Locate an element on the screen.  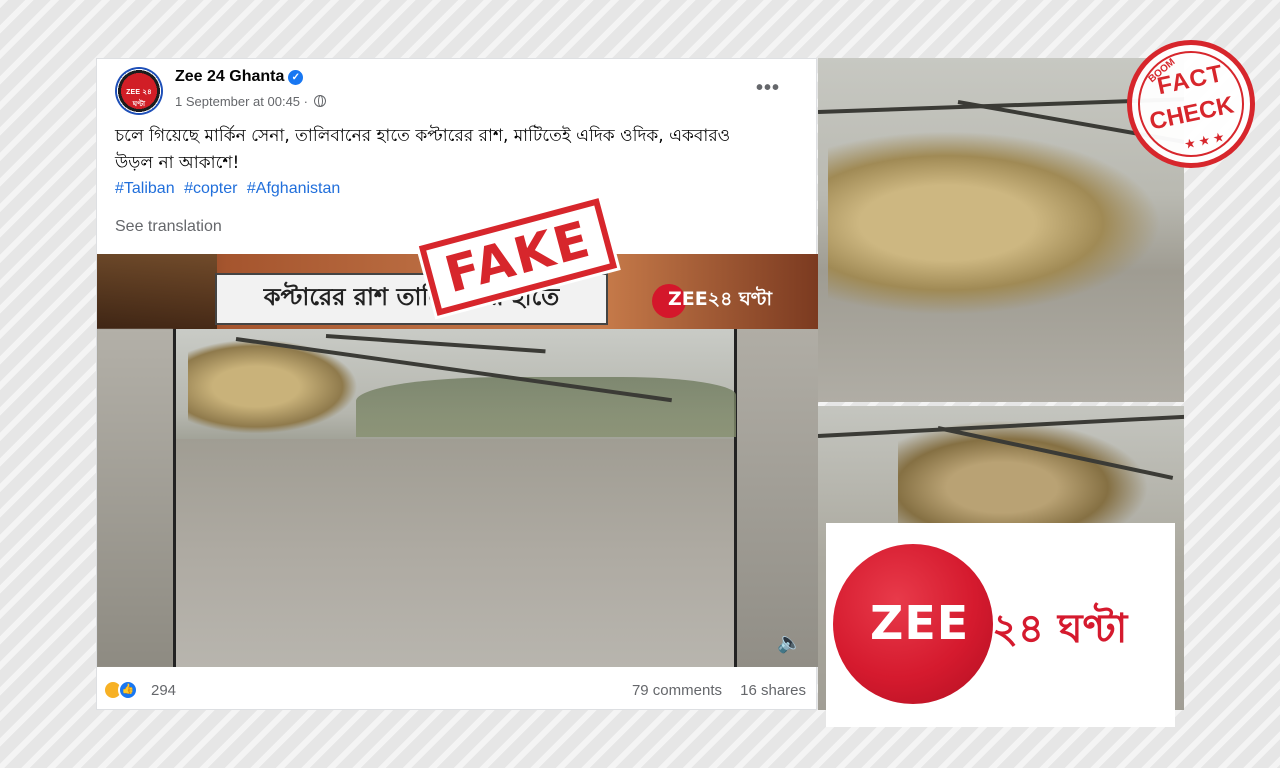
video-blur-right is located at coordinates (777, 498).